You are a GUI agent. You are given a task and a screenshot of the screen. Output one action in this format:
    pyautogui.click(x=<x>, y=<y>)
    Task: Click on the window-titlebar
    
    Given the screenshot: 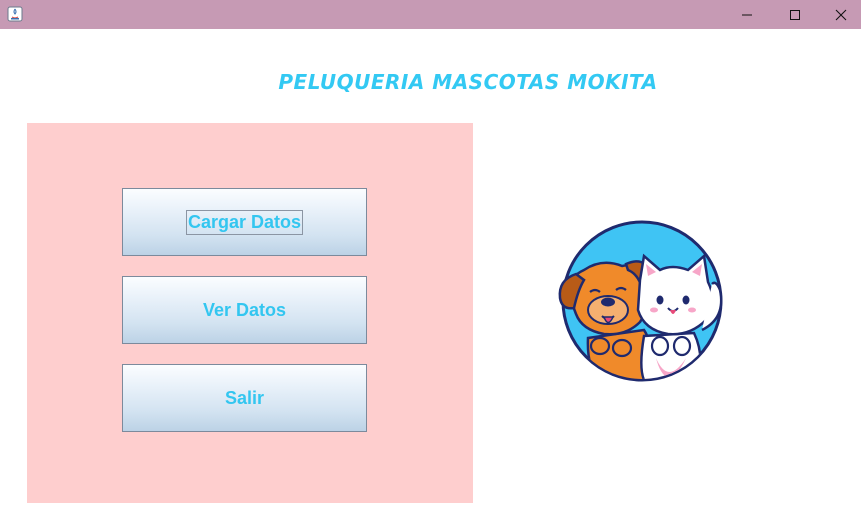 What is the action you would take?
    pyautogui.click(x=430, y=14)
    